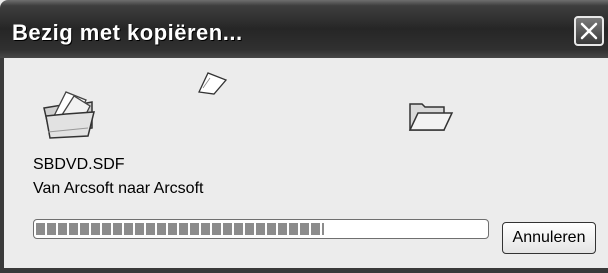  Describe the element at coordinates (431, 117) in the screenshot. I see `target-folder-icon` at that location.